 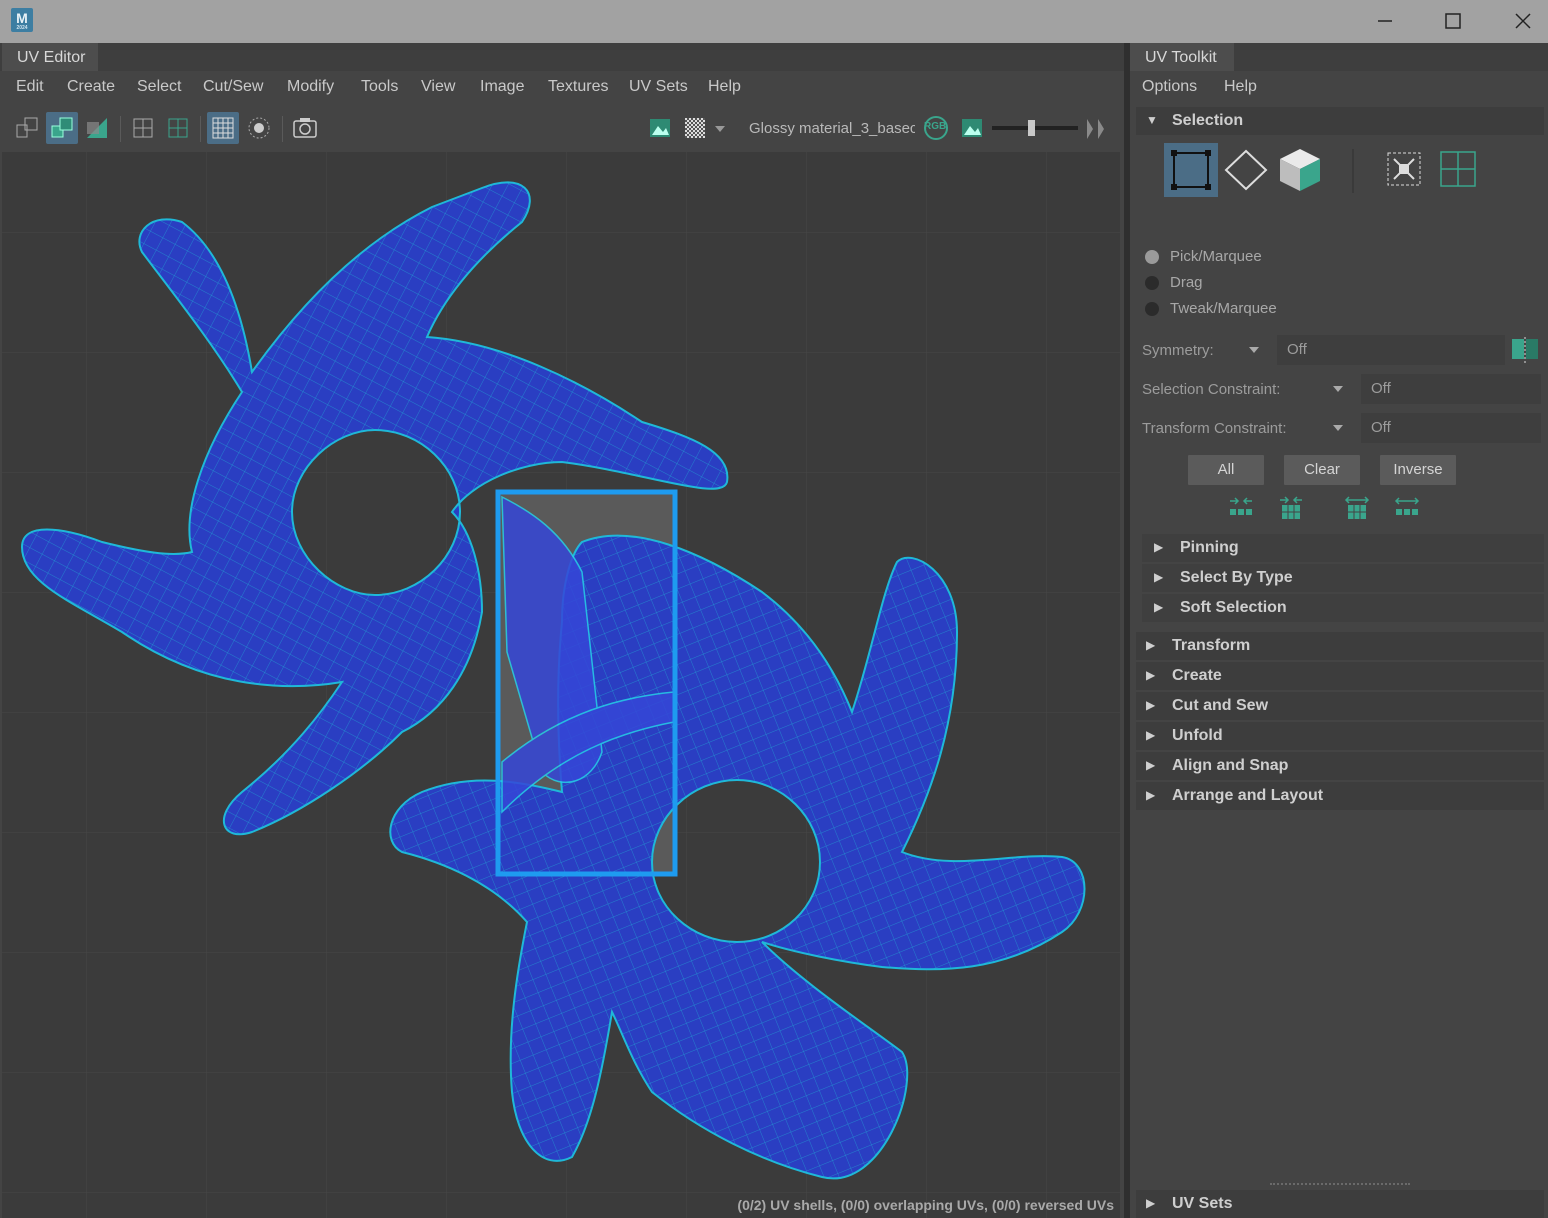 I want to click on section-selection: ▼ Selection, so click(x=1340, y=121).